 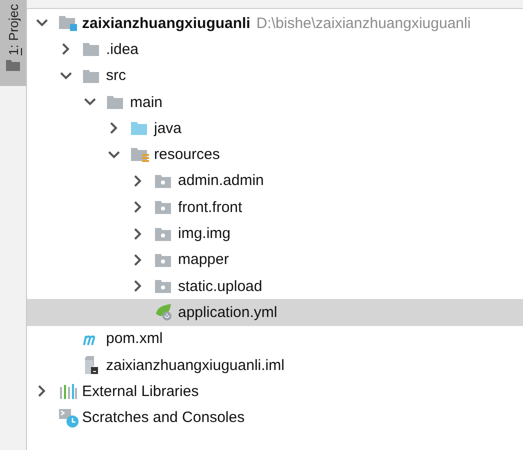 I want to click on tree-item-label: application.yml, so click(x=228, y=312).